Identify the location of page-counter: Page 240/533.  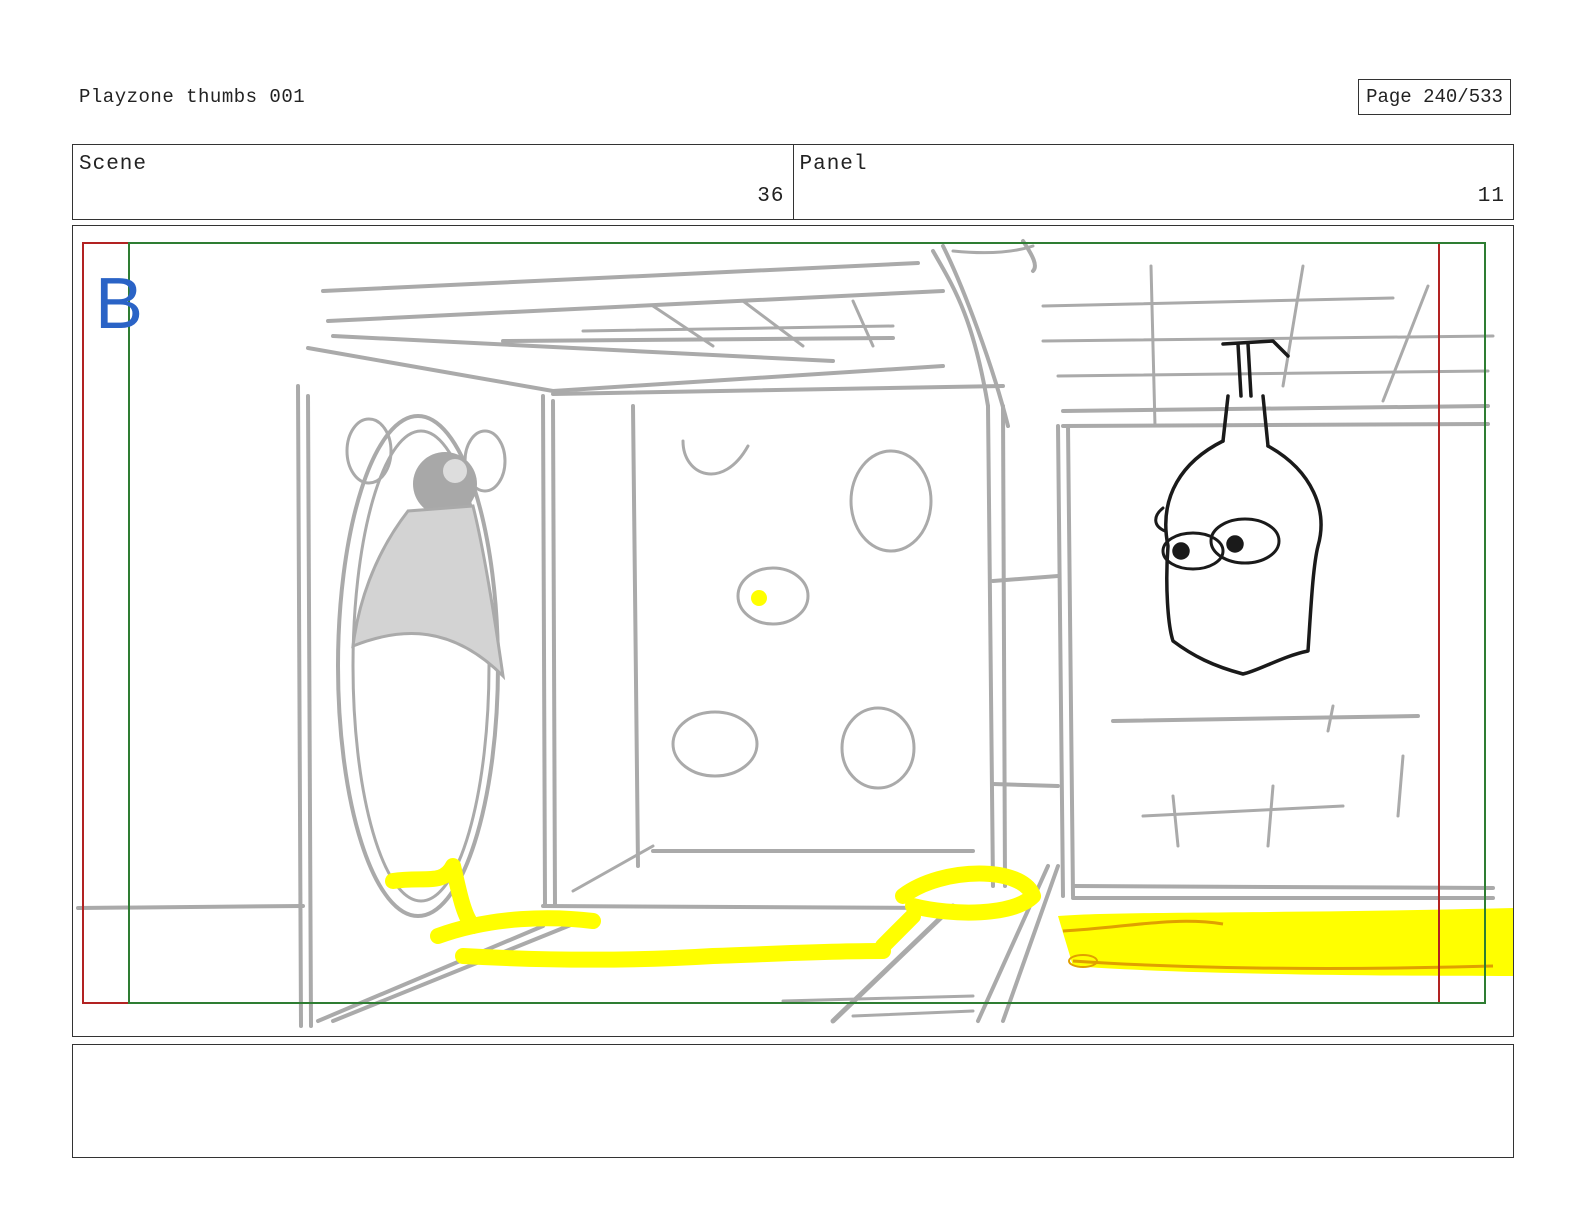
(1434, 97).